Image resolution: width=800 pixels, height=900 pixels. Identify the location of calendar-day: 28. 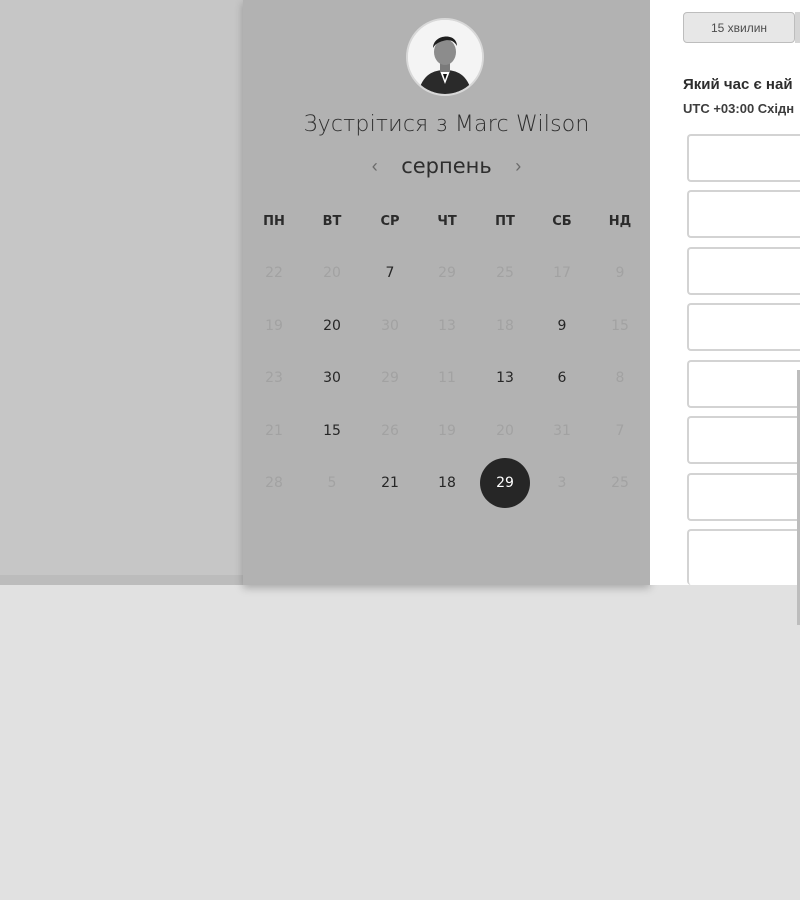
(274, 483).